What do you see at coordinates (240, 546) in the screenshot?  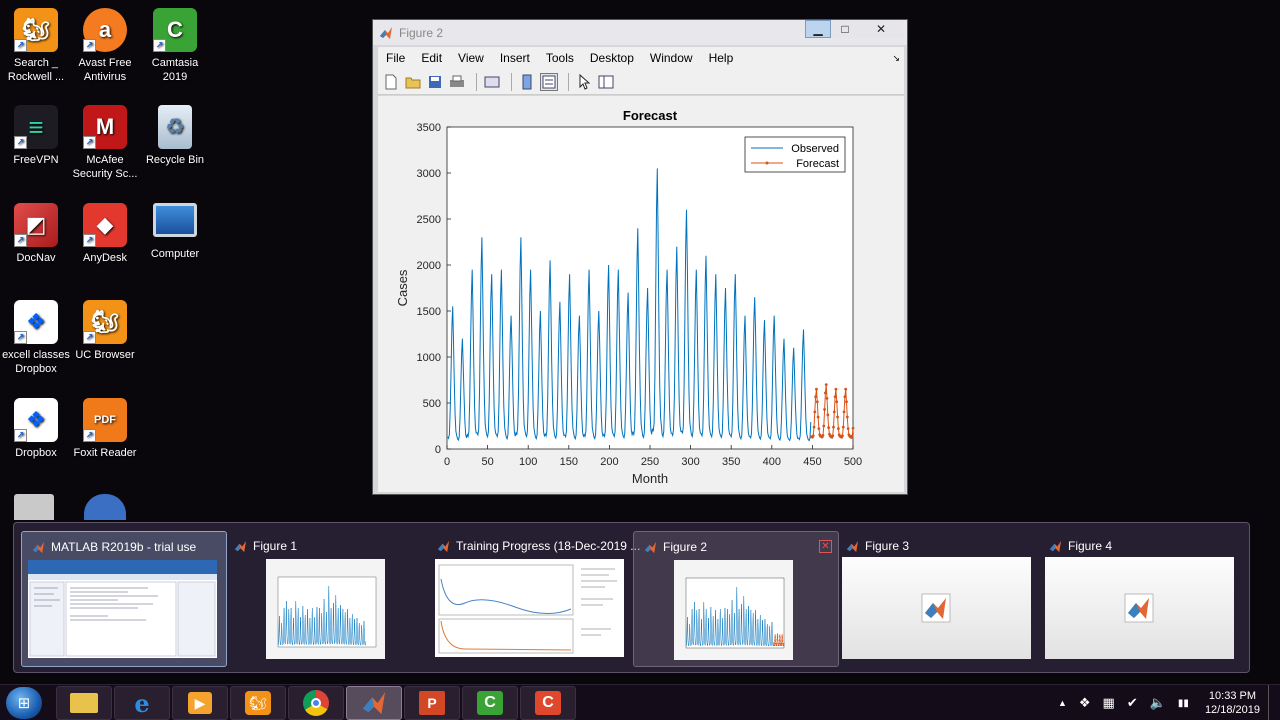 I see `matlab-icon` at bounding box center [240, 546].